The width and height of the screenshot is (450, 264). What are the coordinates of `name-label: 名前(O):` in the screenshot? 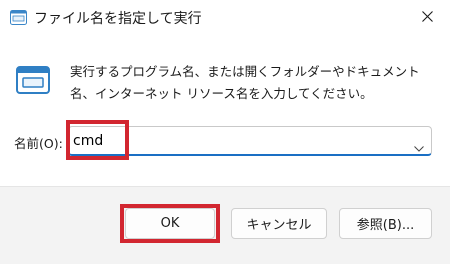 It's located at (38, 143).